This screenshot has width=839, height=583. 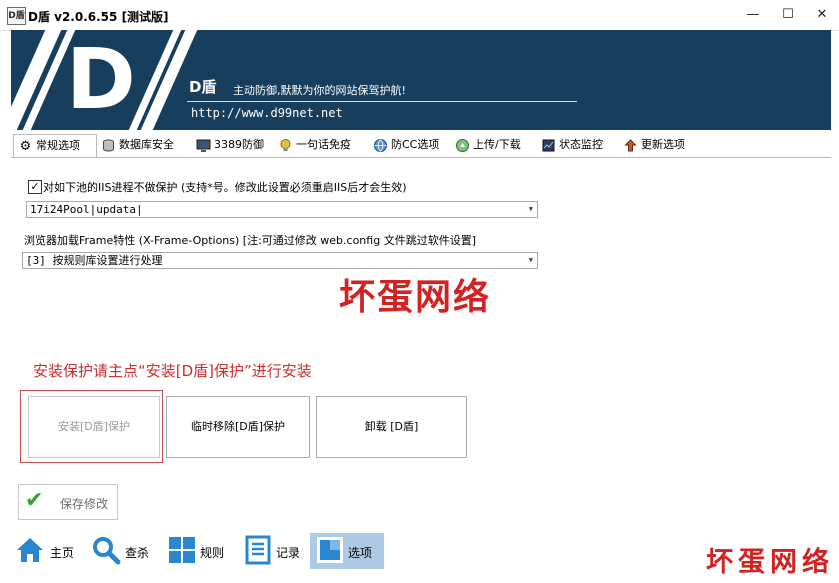 I want to click on iis-pool-checkbox: ✓, so click(x=35, y=187).